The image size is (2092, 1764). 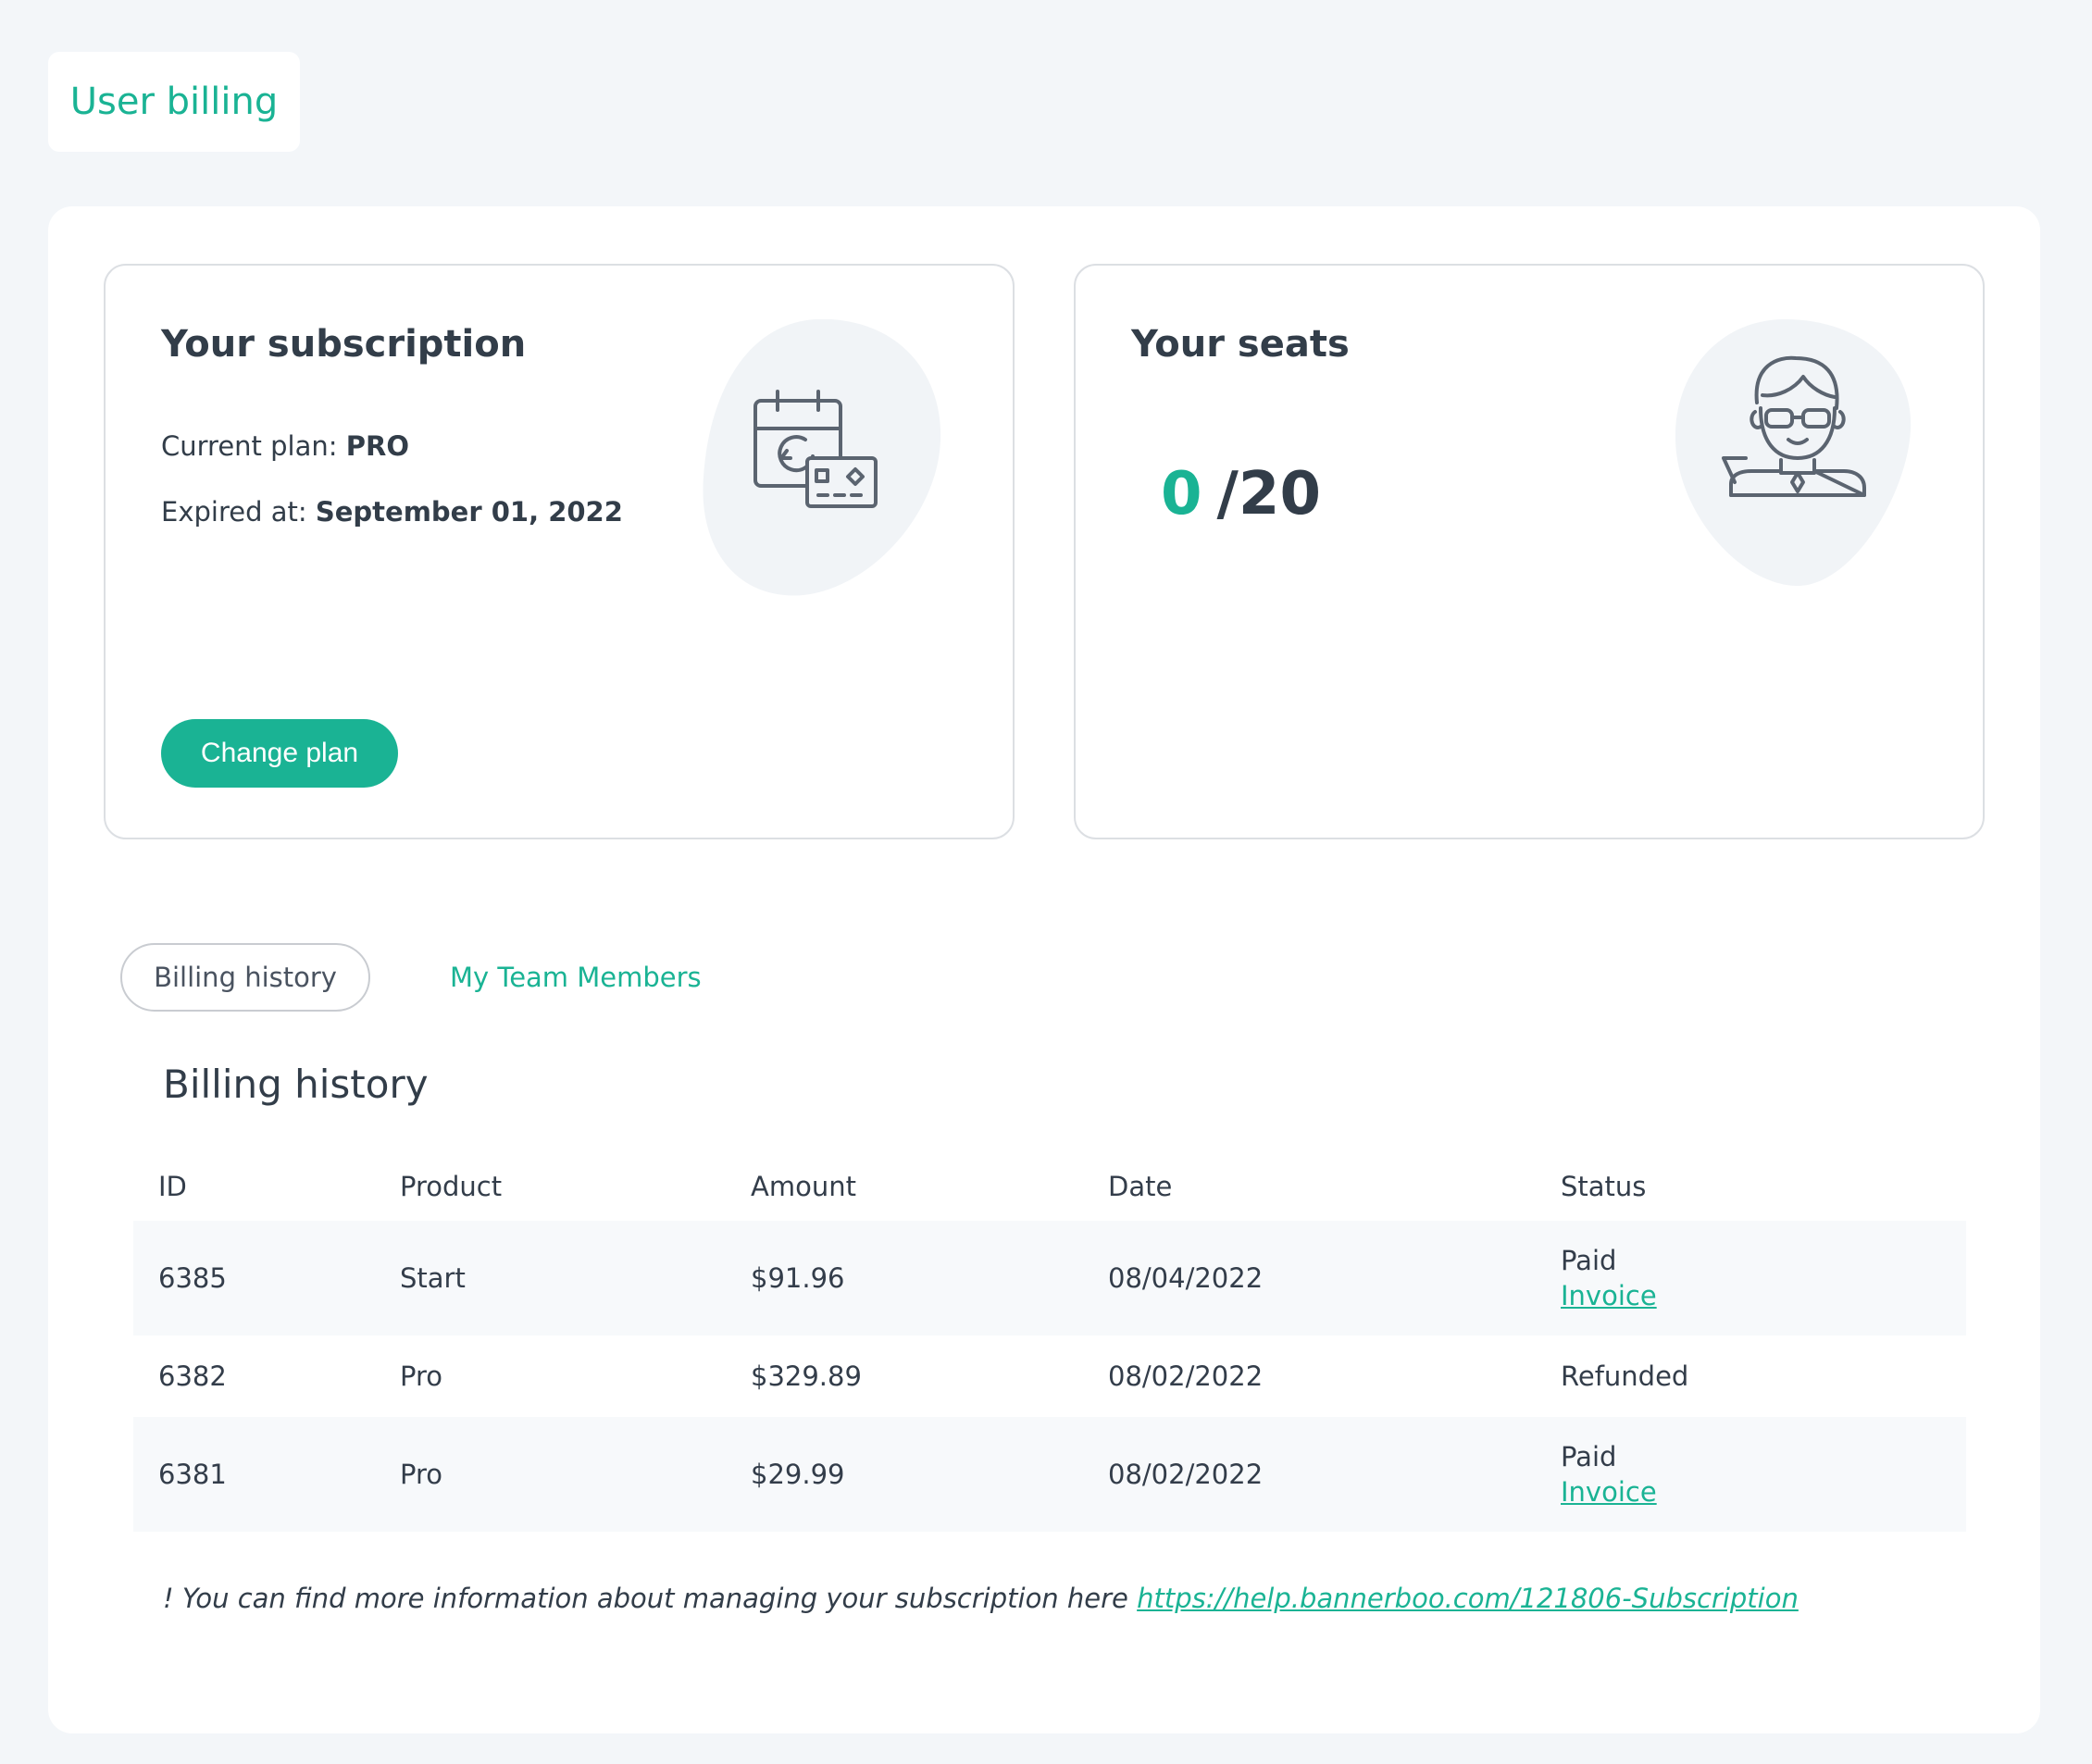 What do you see at coordinates (806, 1376) in the screenshot?
I see `cell-amount: $329.89` at bounding box center [806, 1376].